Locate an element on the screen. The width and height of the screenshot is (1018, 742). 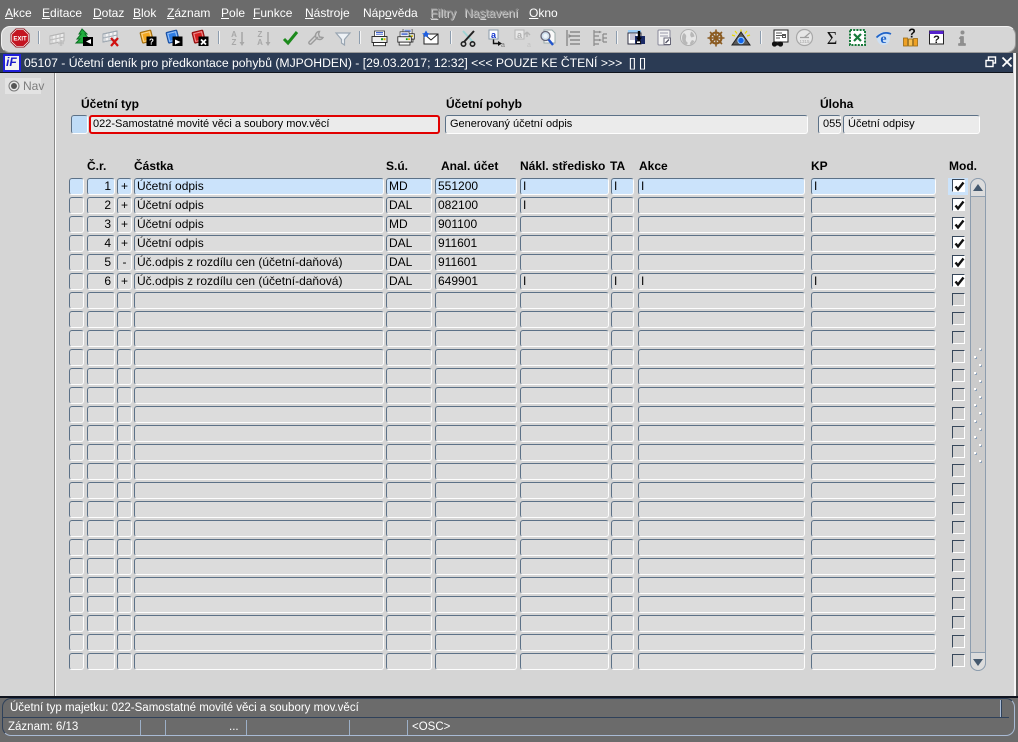
svg-text: Σ is located at coordinates (832, 38).